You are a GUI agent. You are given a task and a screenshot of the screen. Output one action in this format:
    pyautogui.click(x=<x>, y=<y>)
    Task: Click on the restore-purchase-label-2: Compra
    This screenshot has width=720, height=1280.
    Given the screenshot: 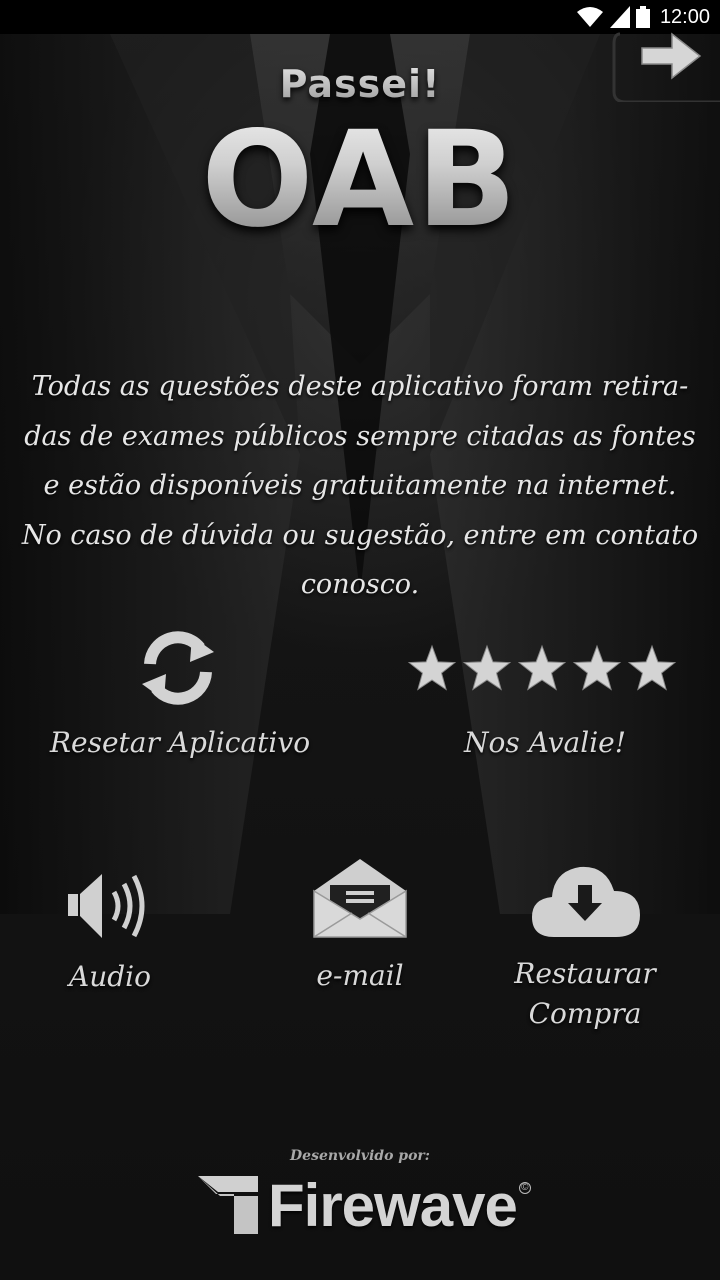 What is the action you would take?
    pyautogui.click(x=585, y=1013)
    